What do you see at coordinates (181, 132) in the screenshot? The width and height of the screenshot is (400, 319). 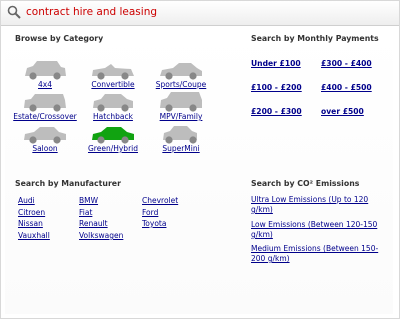 I see `car-supermini-icon` at bounding box center [181, 132].